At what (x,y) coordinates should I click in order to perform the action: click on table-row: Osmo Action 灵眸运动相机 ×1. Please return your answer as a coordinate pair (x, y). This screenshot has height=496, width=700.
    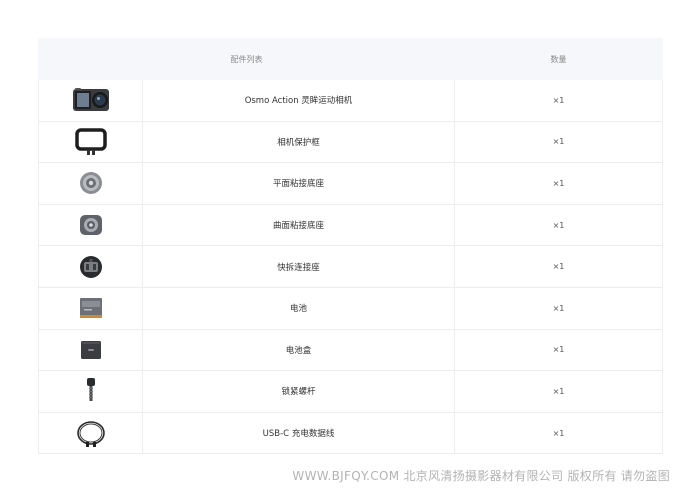
    Looking at the image, I should click on (350, 100).